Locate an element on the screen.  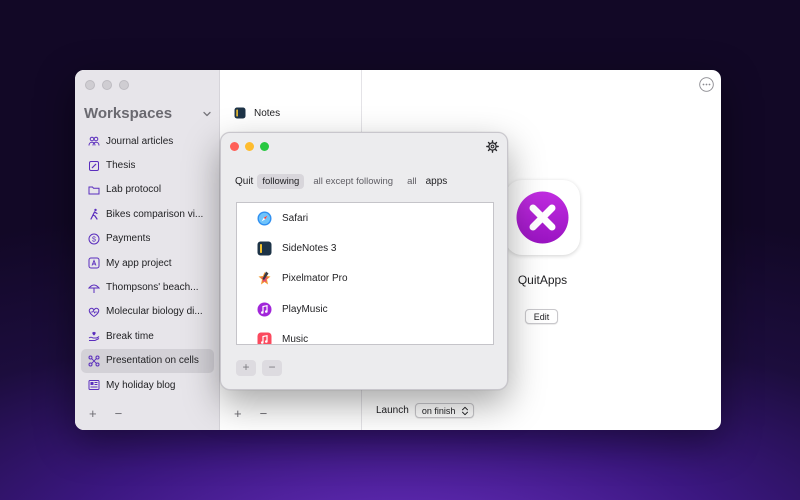
dollar-circle-icon: $ is located at coordinates (94, 239).